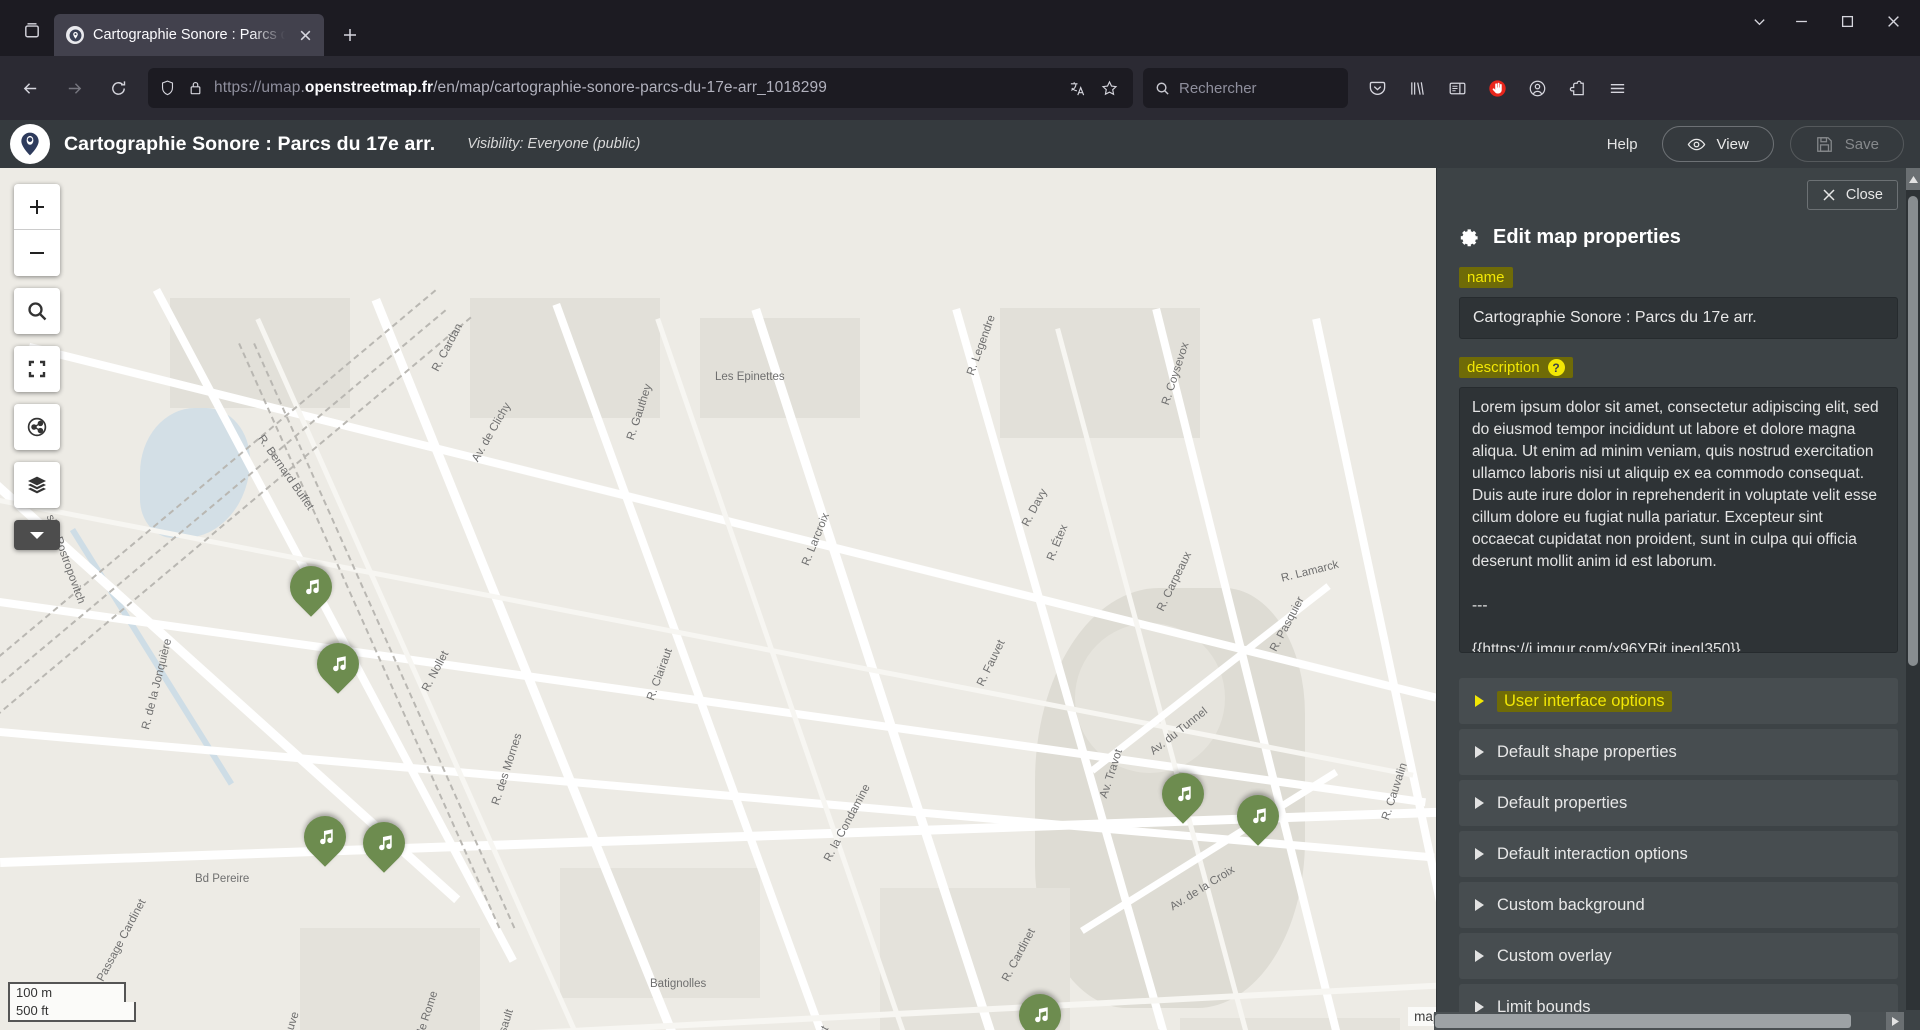 The width and height of the screenshot is (1920, 1030). I want to click on hamburger-menu-icon, so click(1617, 88).